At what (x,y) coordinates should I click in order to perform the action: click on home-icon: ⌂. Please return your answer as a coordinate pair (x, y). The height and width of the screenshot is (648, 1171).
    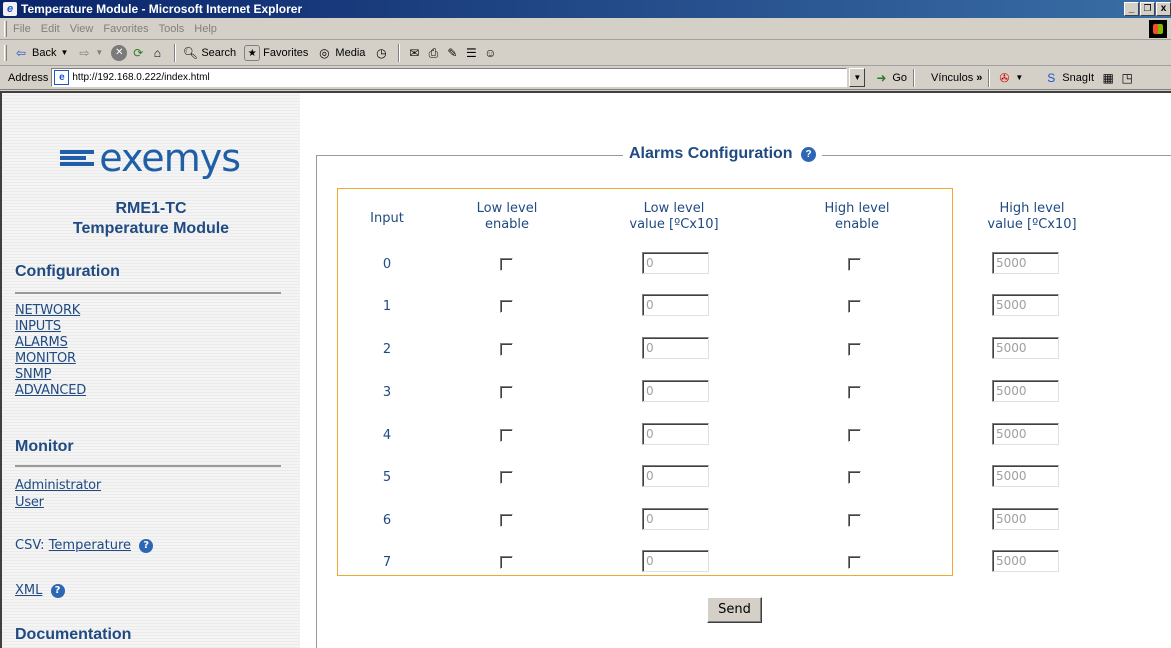
    Looking at the image, I should click on (157, 53).